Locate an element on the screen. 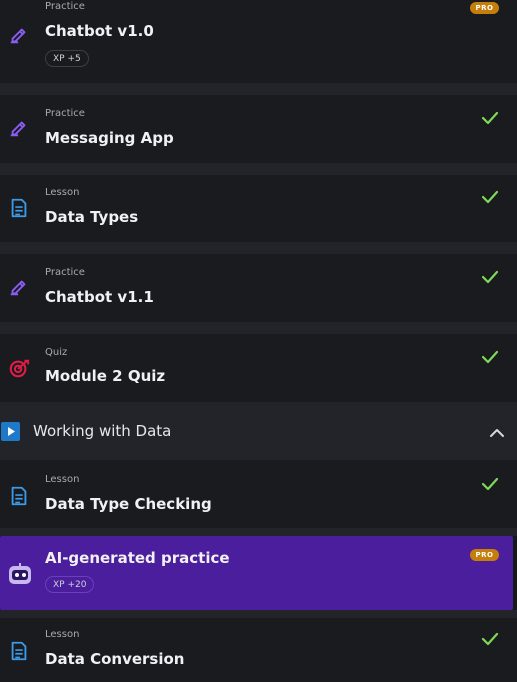  list-item-messaging-app: Practice Messaging App is located at coordinates (258, 129).